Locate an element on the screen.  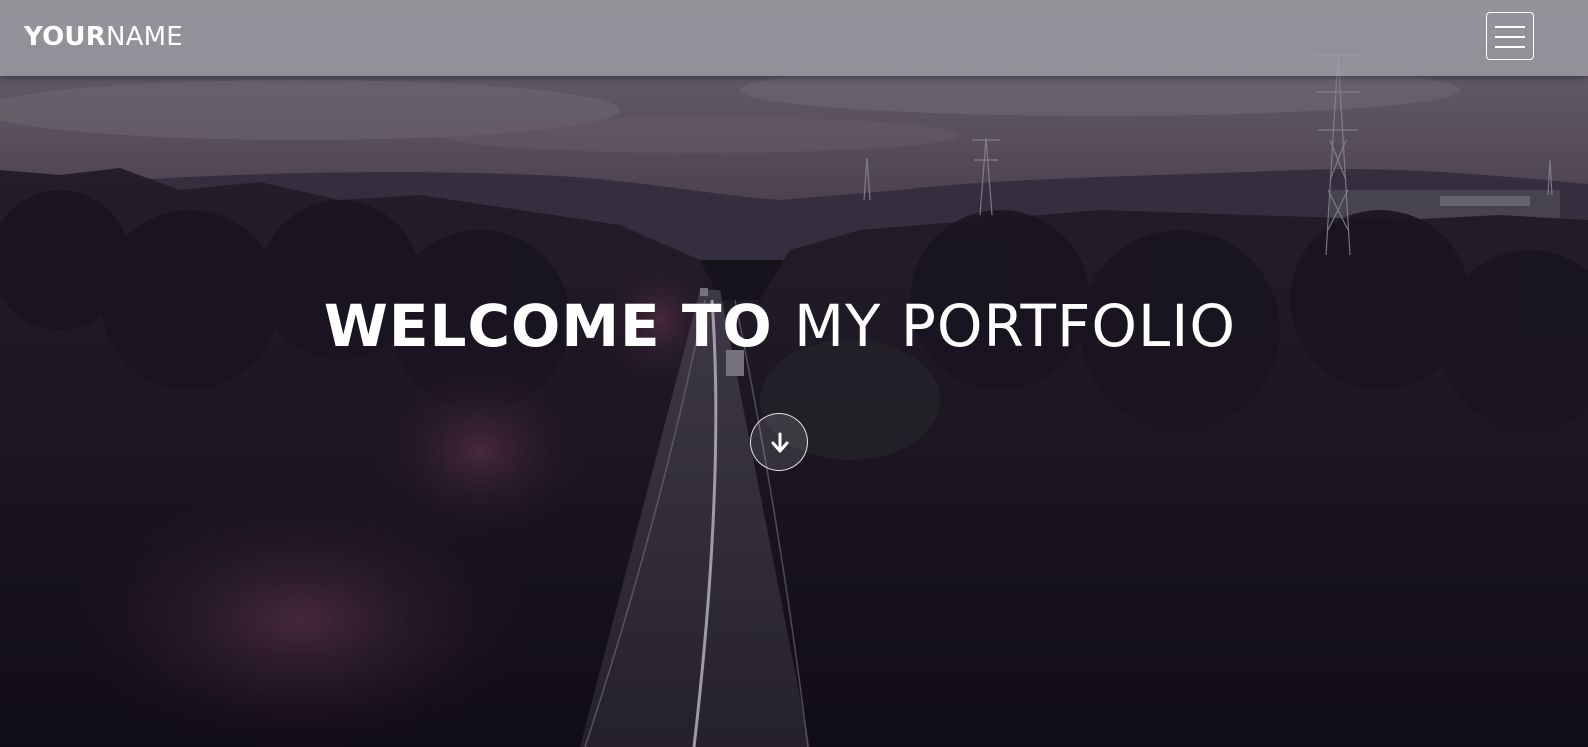
scroll-down-button is located at coordinates (779, 442).